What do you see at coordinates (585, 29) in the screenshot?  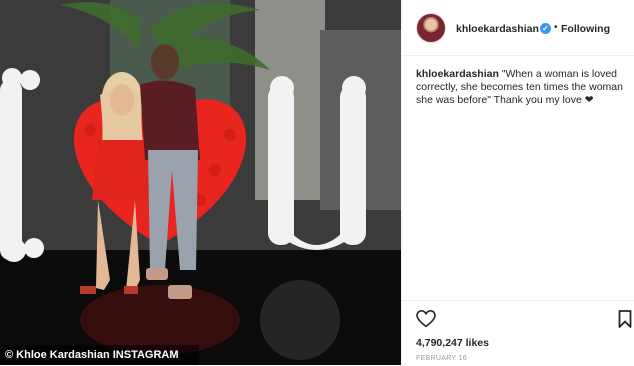 I see `following-button: Following` at bounding box center [585, 29].